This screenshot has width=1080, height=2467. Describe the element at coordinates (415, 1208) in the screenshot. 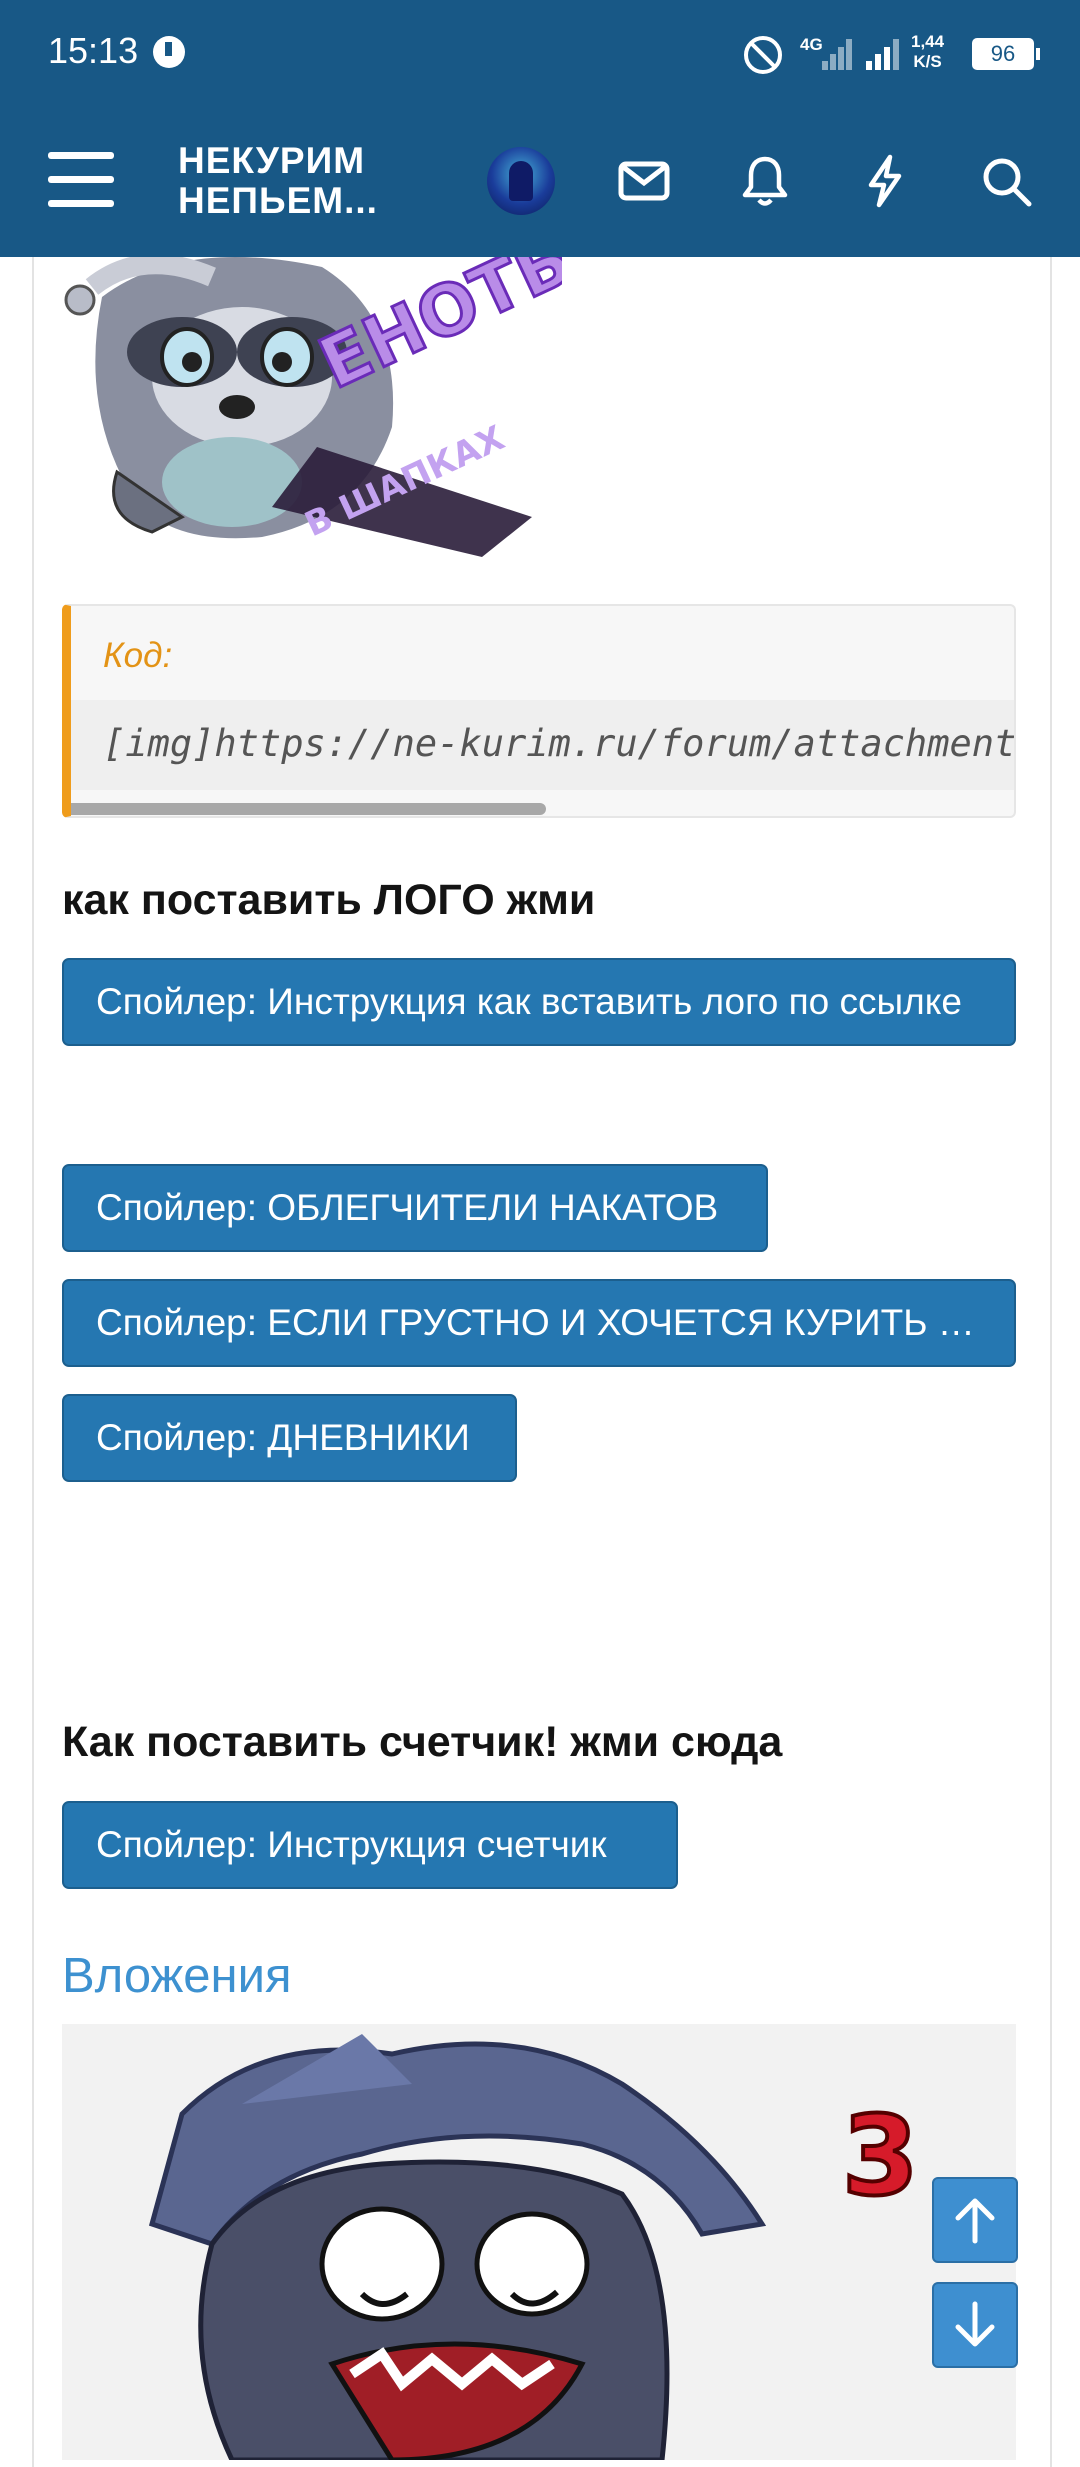

I see `spoiler-relievers: Спойлер: ОБЛЕГЧИТЕЛИ НАКАТОВ` at that location.